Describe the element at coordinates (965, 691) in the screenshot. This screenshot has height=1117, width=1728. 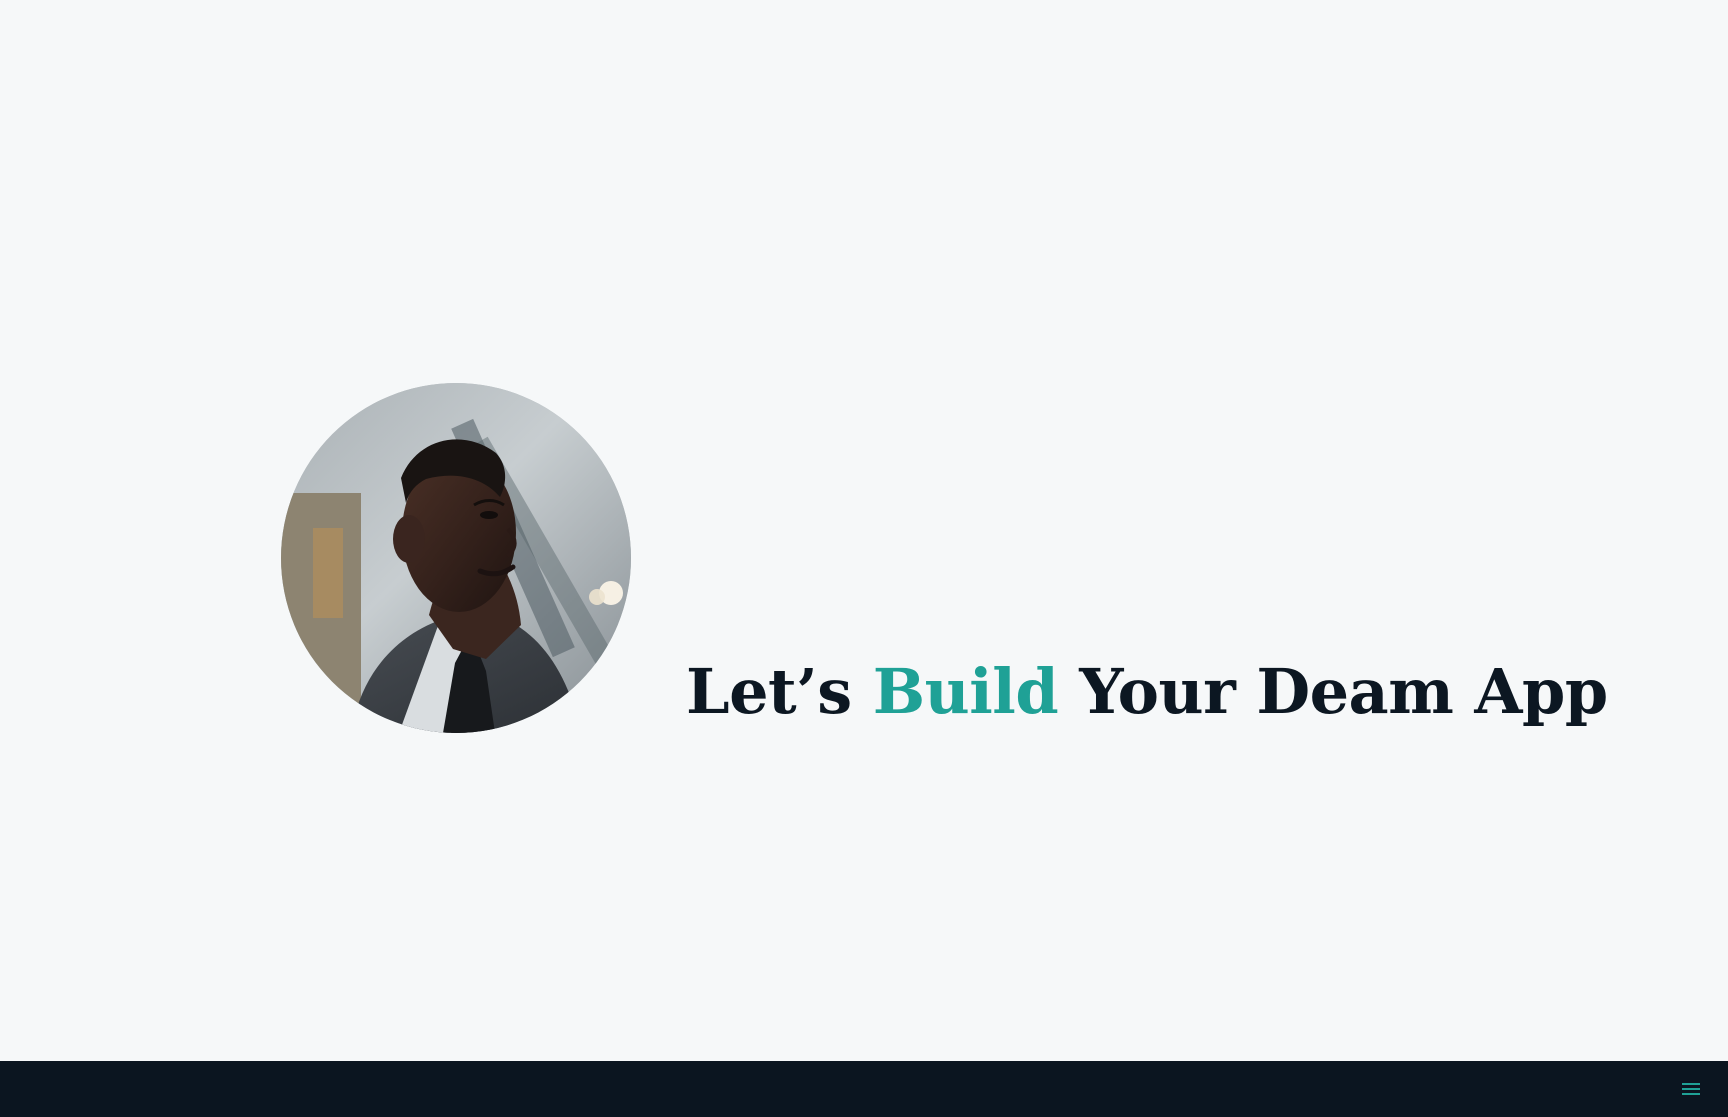
I see `headline-accent-word: Build` at that location.